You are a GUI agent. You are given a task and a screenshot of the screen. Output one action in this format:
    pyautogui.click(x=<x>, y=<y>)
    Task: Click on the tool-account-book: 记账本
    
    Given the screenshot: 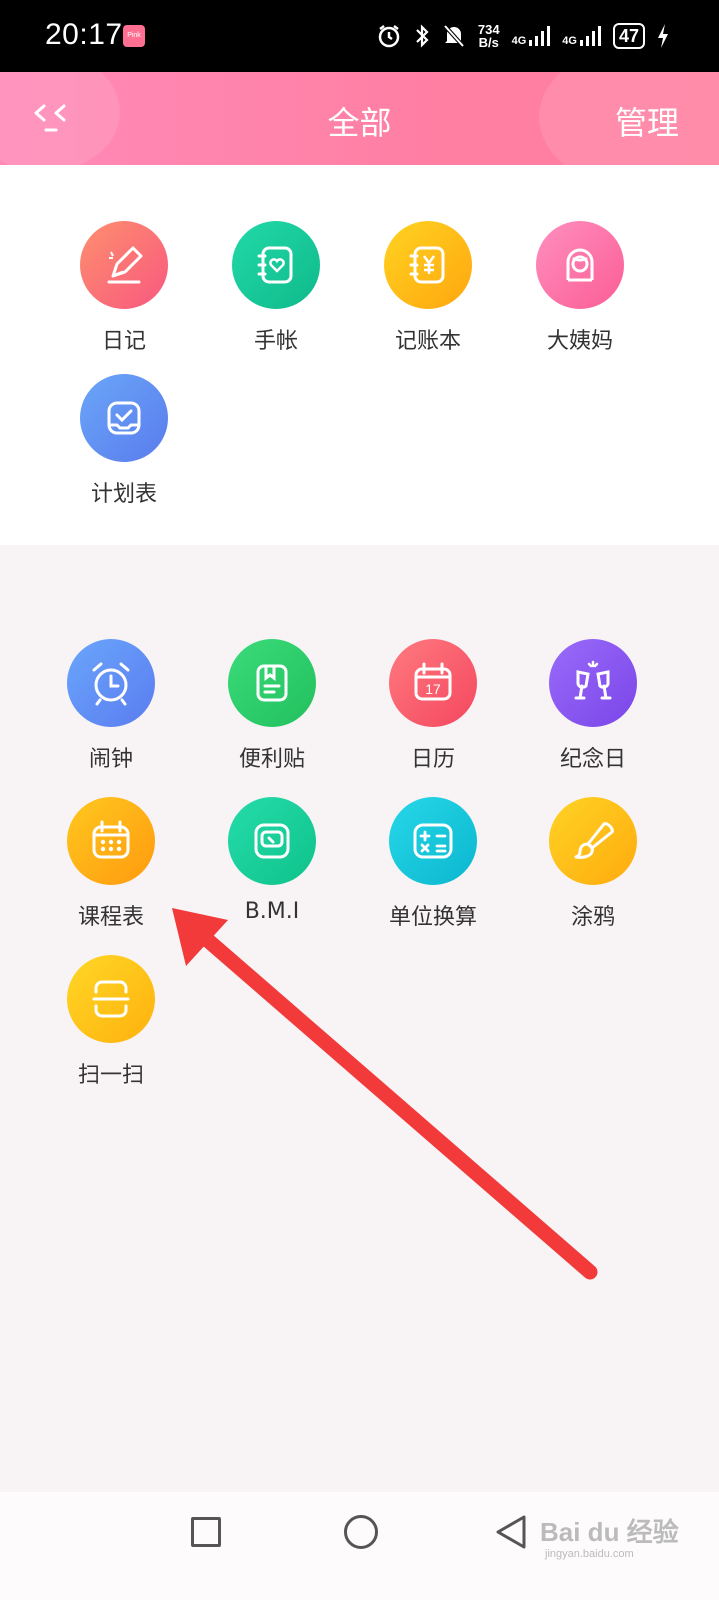 What is the action you would take?
    pyautogui.click(x=428, y=288)
    